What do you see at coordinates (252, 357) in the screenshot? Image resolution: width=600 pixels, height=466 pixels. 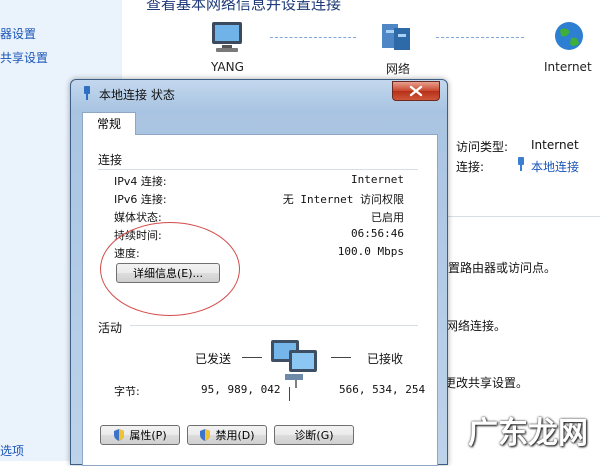 I see `sent-dash` at bounding box center [252, 357].